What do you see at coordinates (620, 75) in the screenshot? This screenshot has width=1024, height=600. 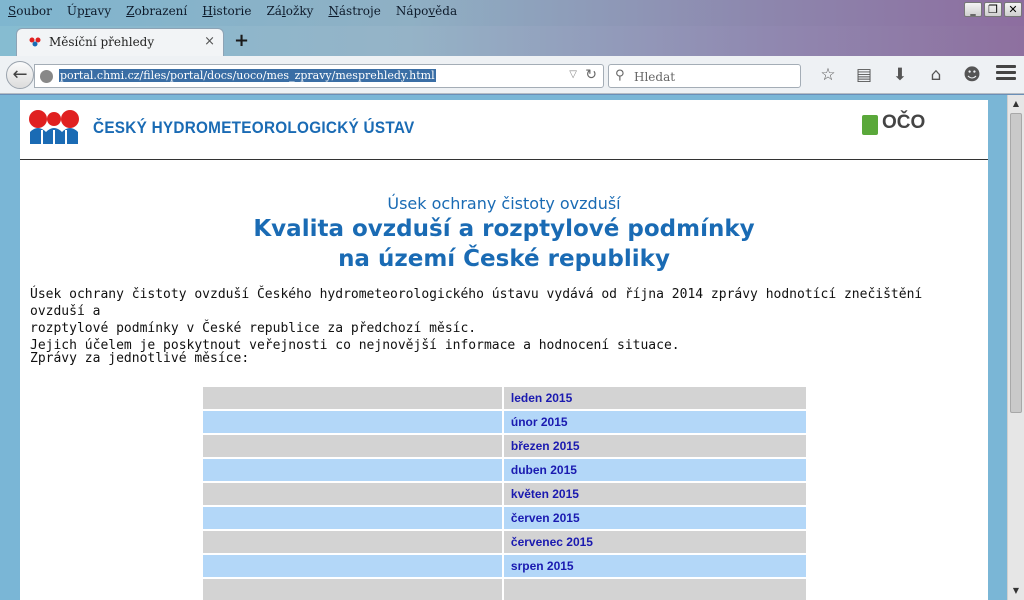 I see `search-icon: ⚲` at bounding box center [620, 75].